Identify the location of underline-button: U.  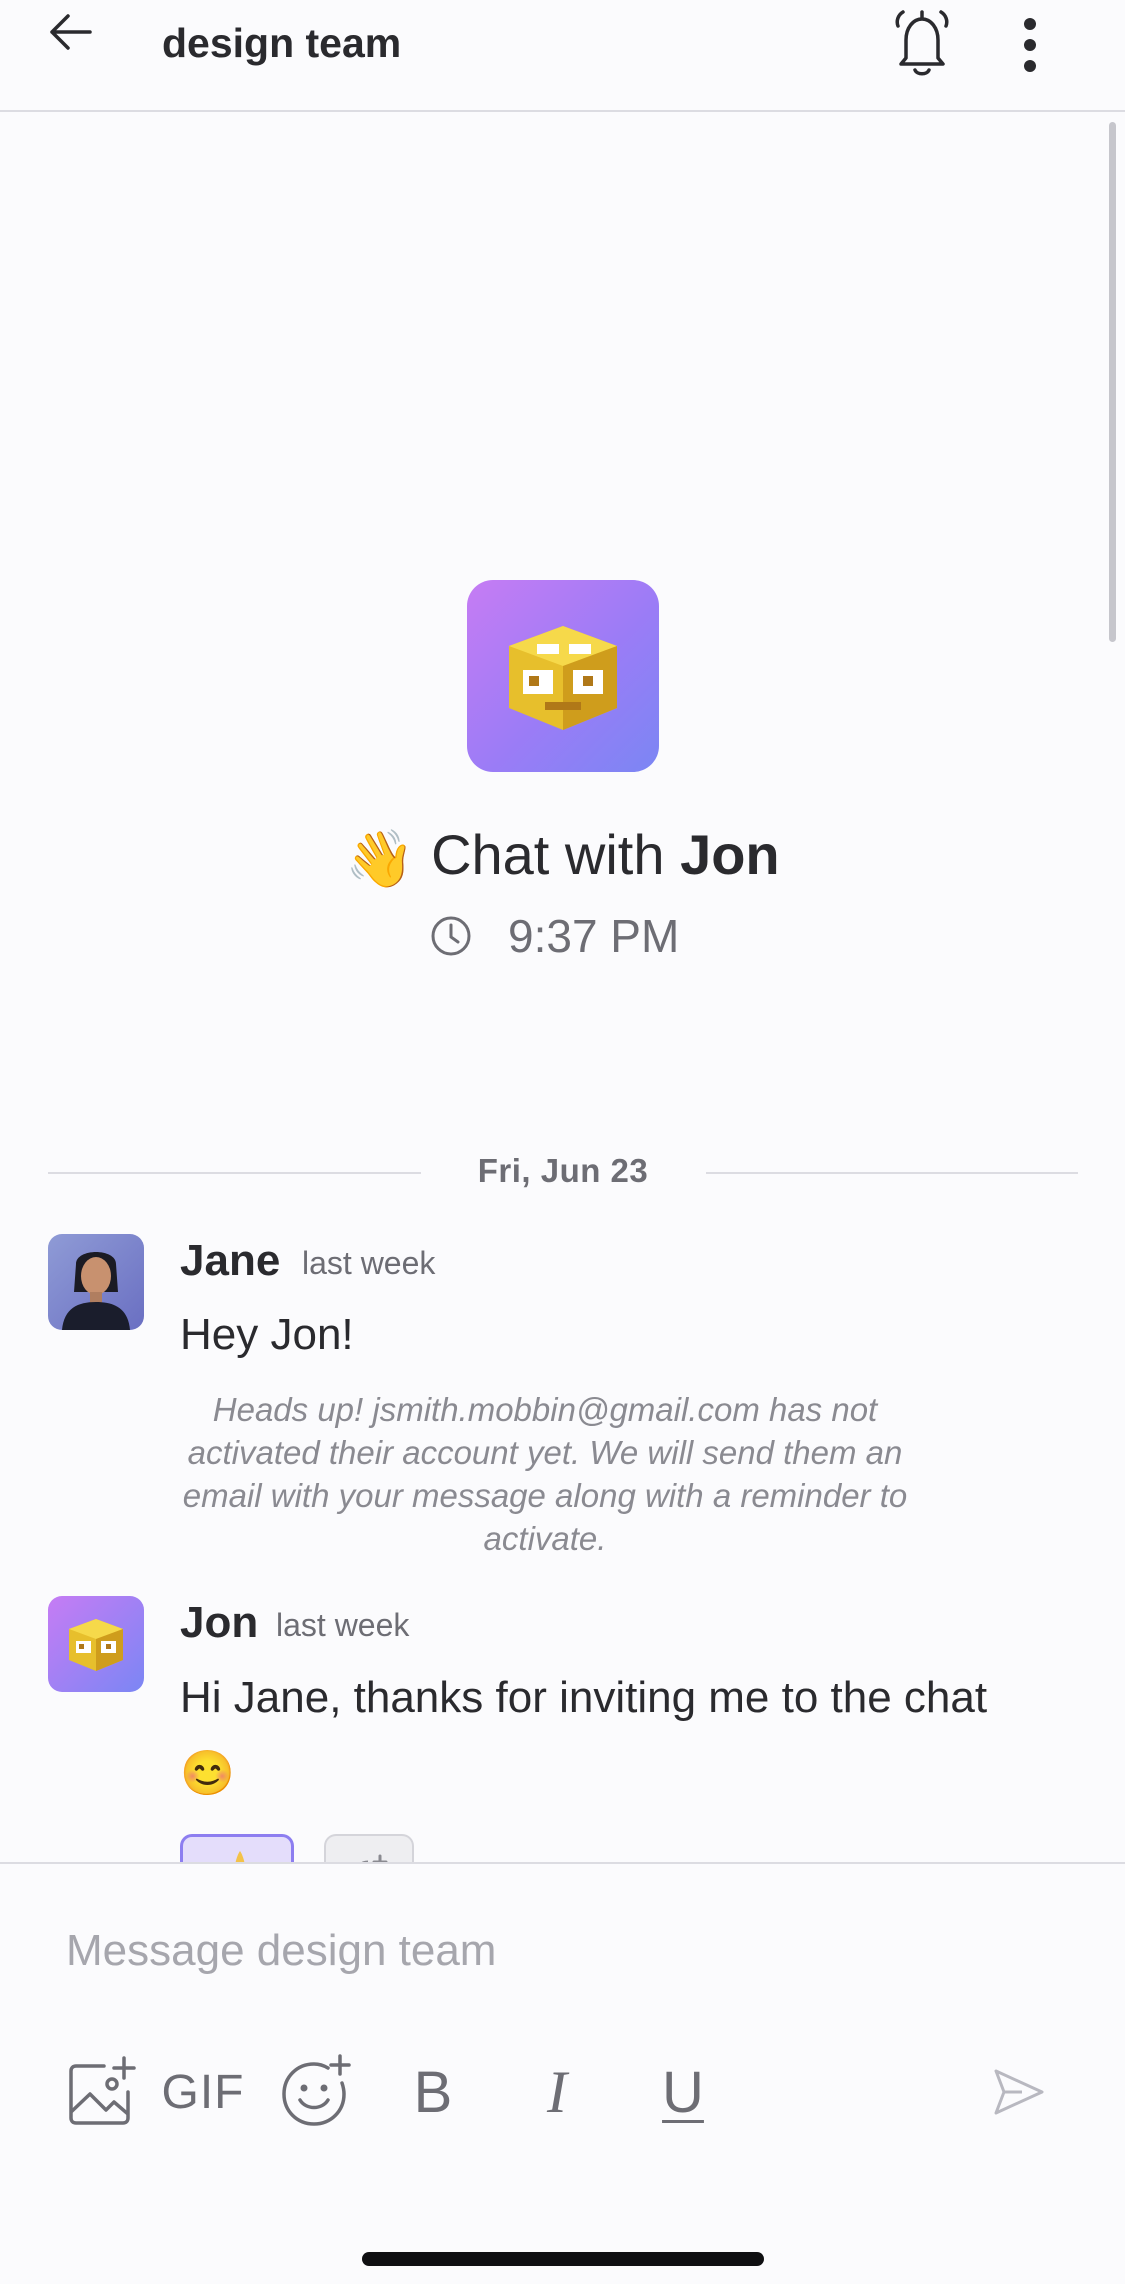
(683, 2092).